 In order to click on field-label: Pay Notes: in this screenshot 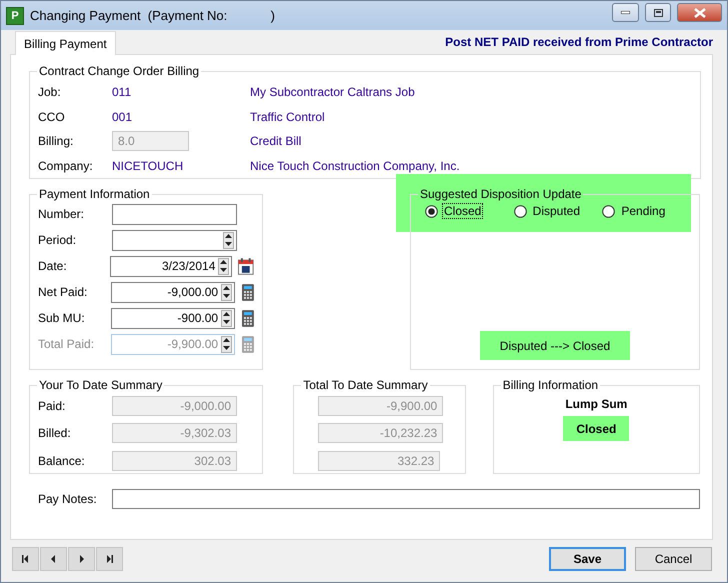, I will do `click(68, 499)`.